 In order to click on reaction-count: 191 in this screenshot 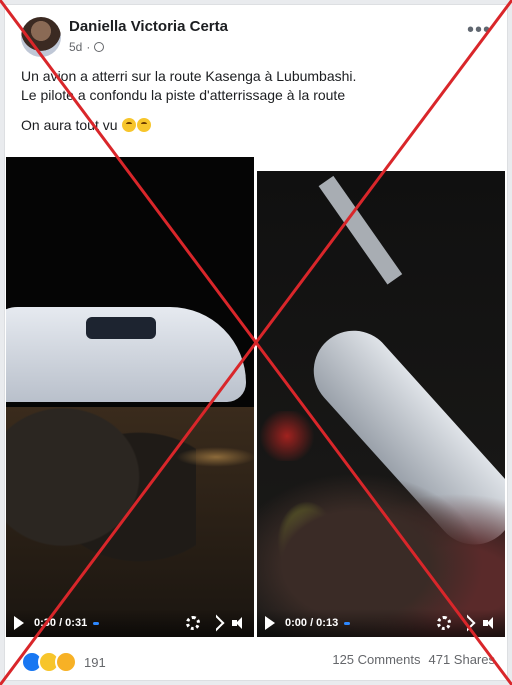, I will do `click(95, 662)`.